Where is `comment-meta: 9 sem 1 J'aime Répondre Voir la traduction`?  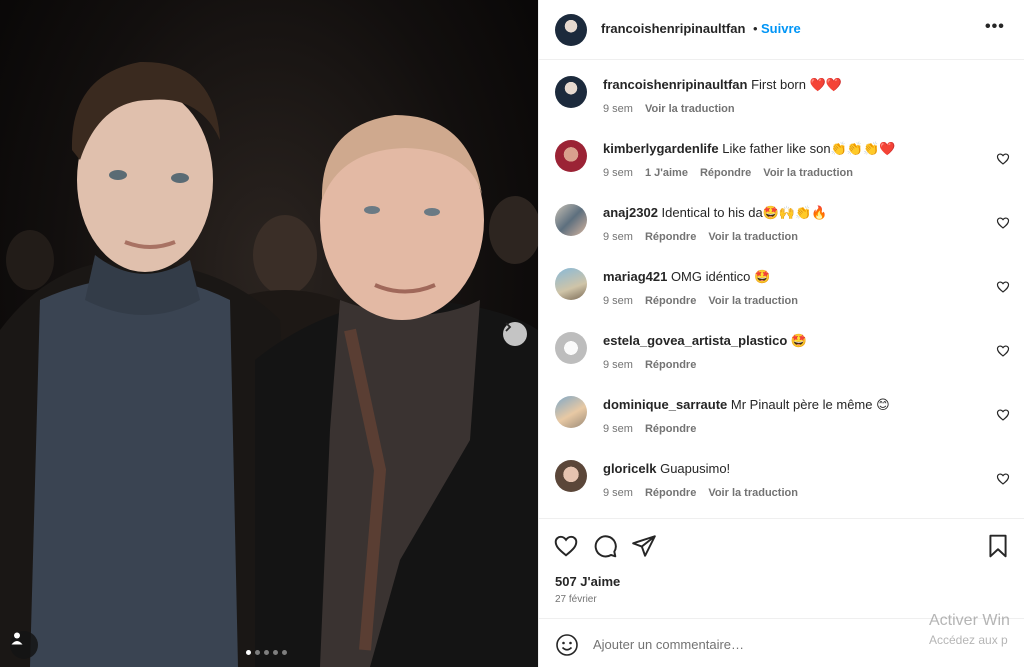
comment-meta: 9 sem 1 J'aime Répondre Voir la traduction is located at coordinates (728, 173).